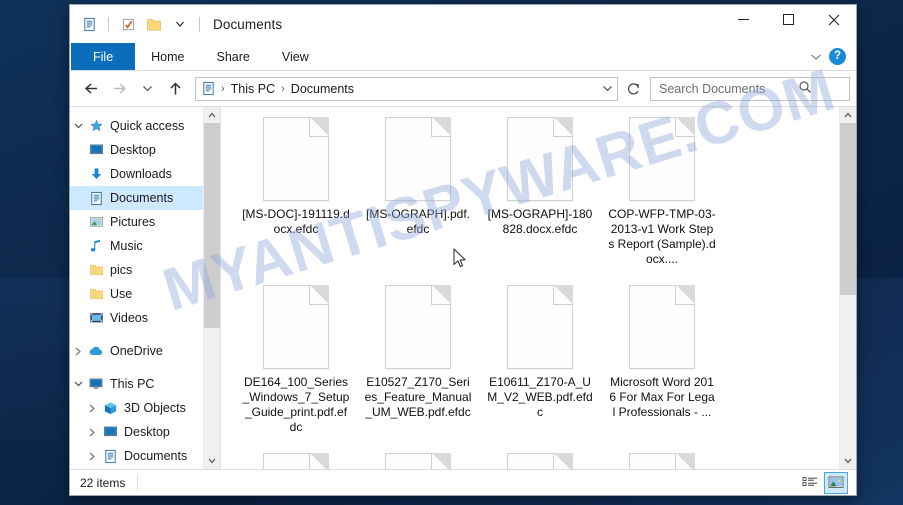 This screenshot has height=505, width=903. Describe the element at coordinates (167, 56) in the screenshot. I see `tab-home: Home` at that location.